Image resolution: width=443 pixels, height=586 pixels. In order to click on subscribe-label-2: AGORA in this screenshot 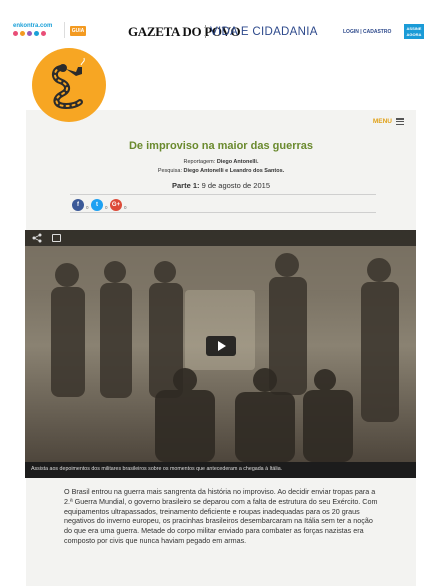, I will do `click(414, 34)`.